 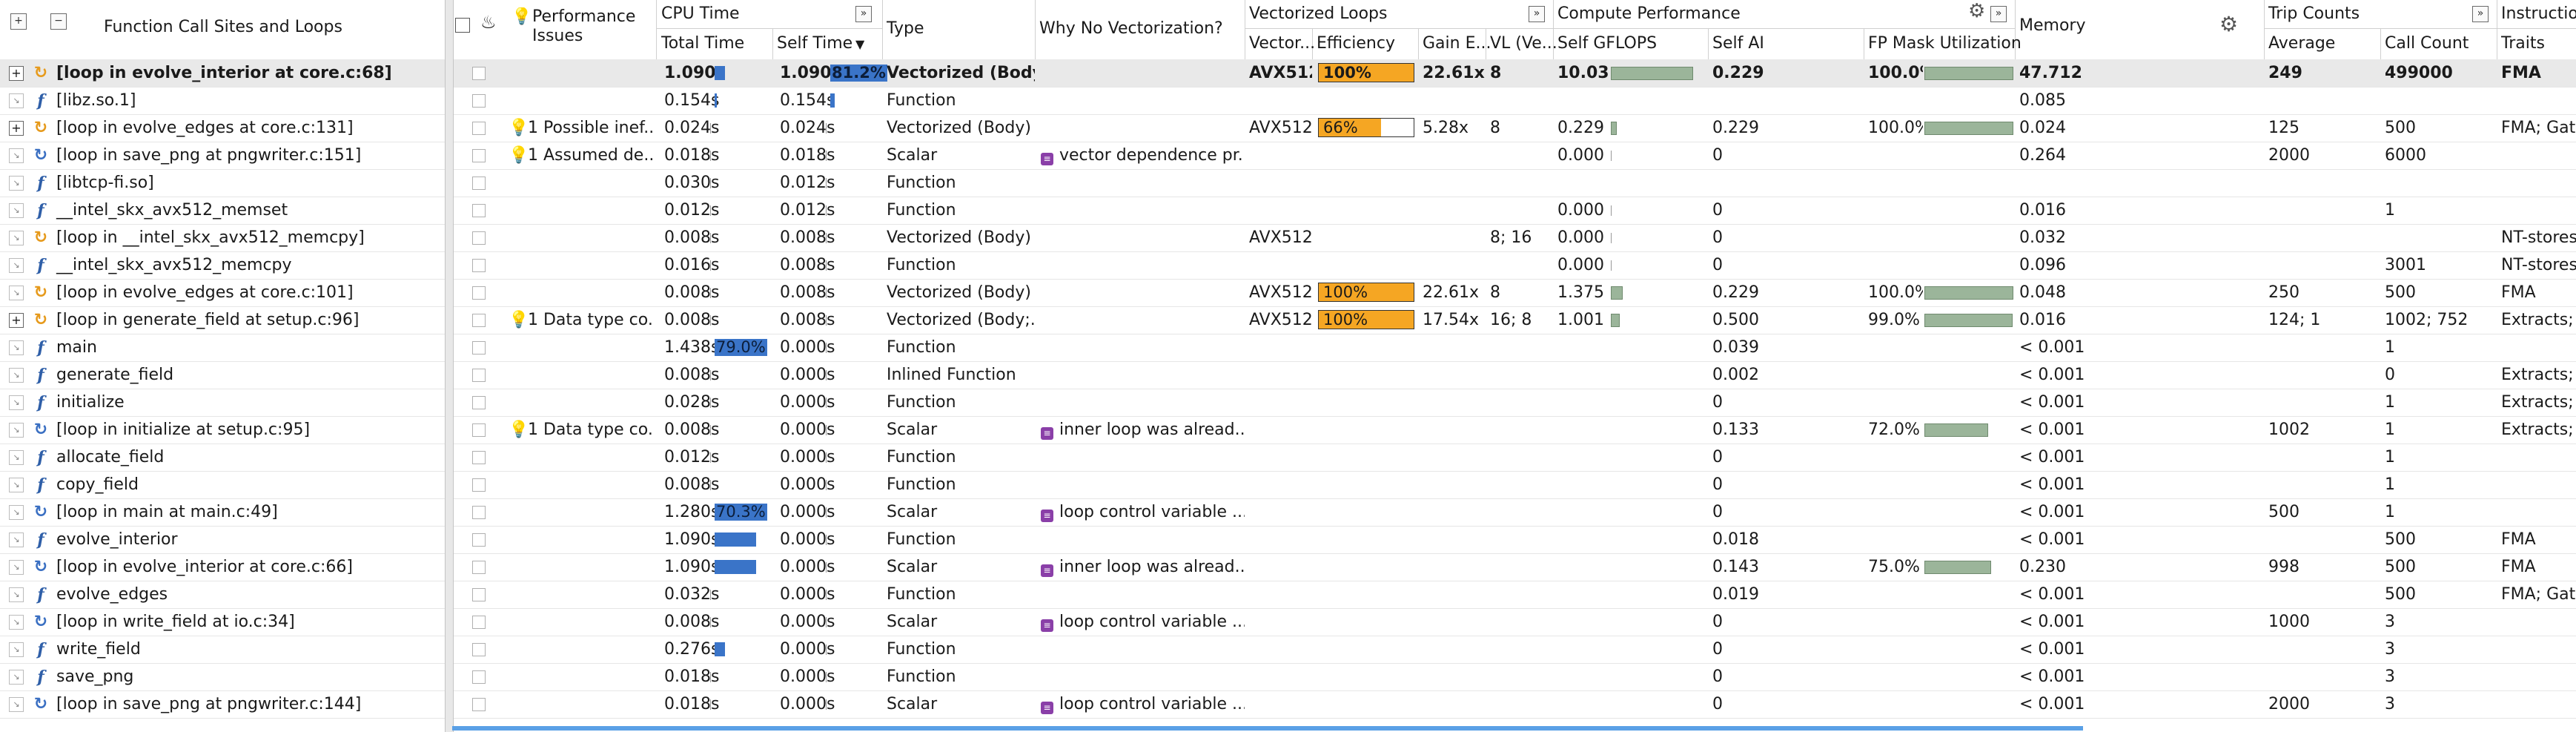 I want to click on expand-all-button: +, so click(x=18, y=22).